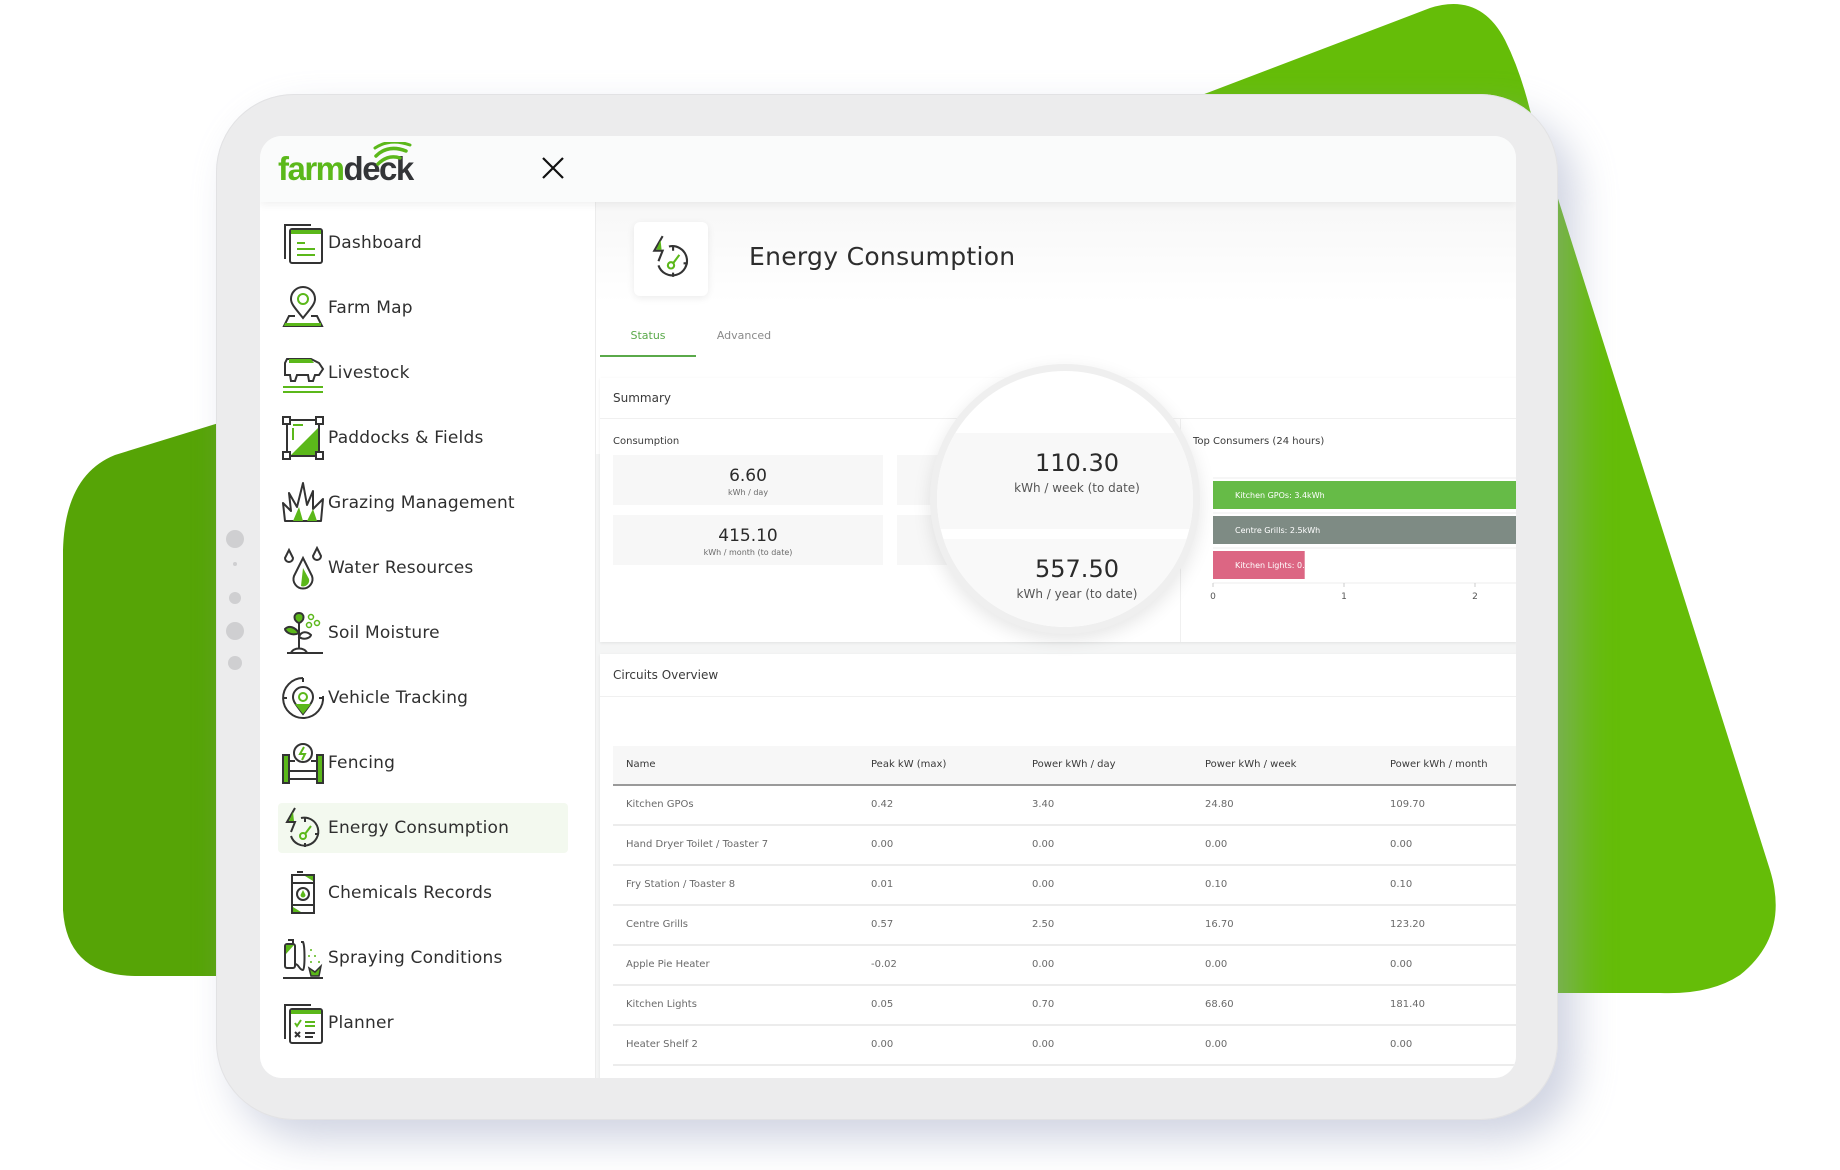 The height and width of the screenshot is (1170, 1840). I want to click on stat-value: 415.10, so click(748, 536).